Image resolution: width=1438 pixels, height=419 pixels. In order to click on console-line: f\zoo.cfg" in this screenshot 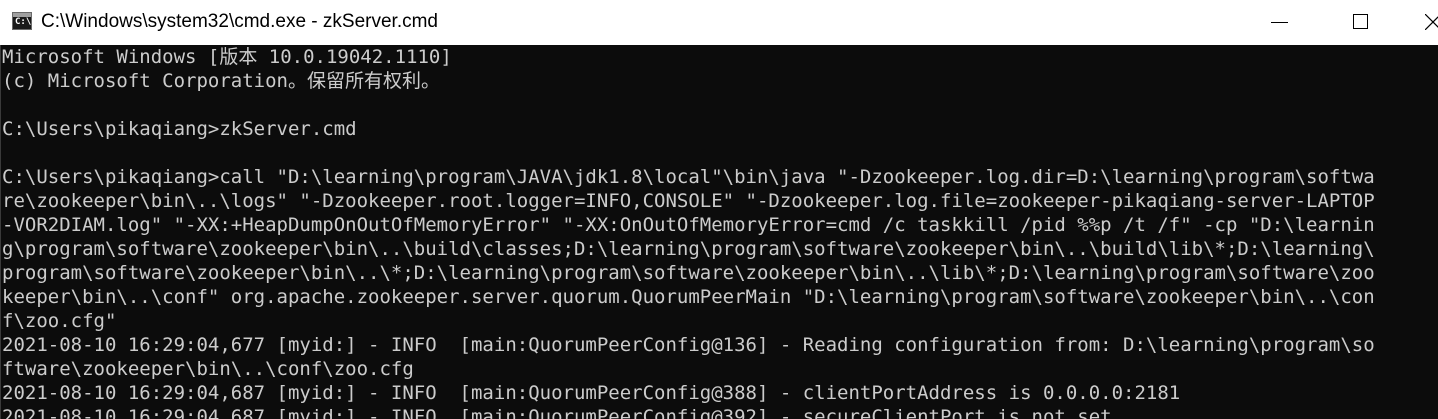, I will do `click(59, 321)`.